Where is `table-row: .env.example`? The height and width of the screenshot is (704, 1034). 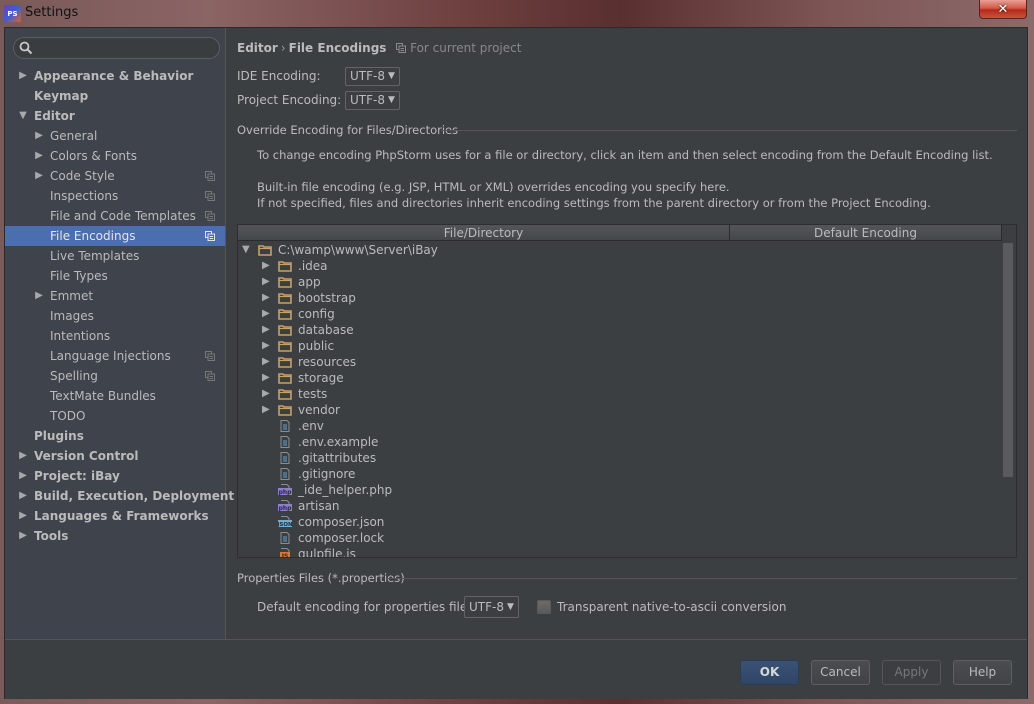 table-row: .env.example is located at coordinates (620, 442).